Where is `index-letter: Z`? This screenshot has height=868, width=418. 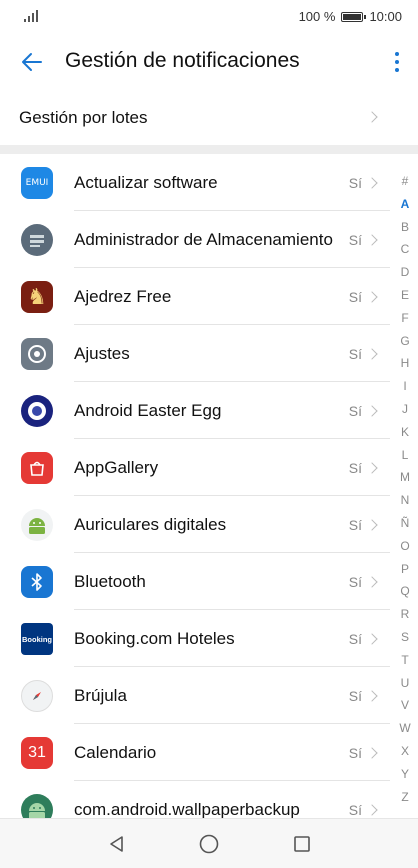 index-letter: Z is located at coordinates (405, 797).